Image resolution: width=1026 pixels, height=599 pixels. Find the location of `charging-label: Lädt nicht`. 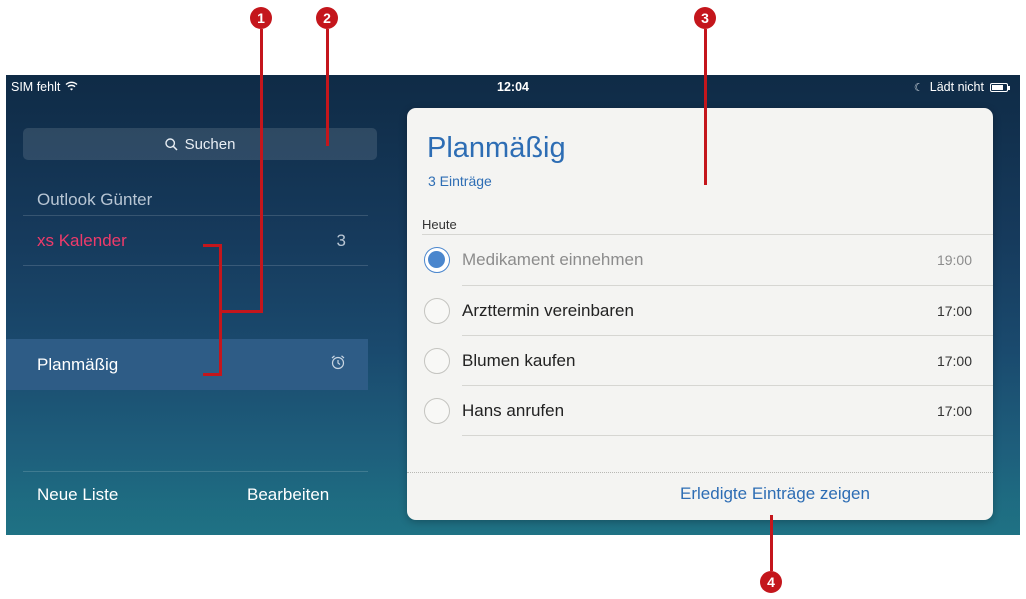

charging-label: Lädt nicht is located at coordinates (956, 87).